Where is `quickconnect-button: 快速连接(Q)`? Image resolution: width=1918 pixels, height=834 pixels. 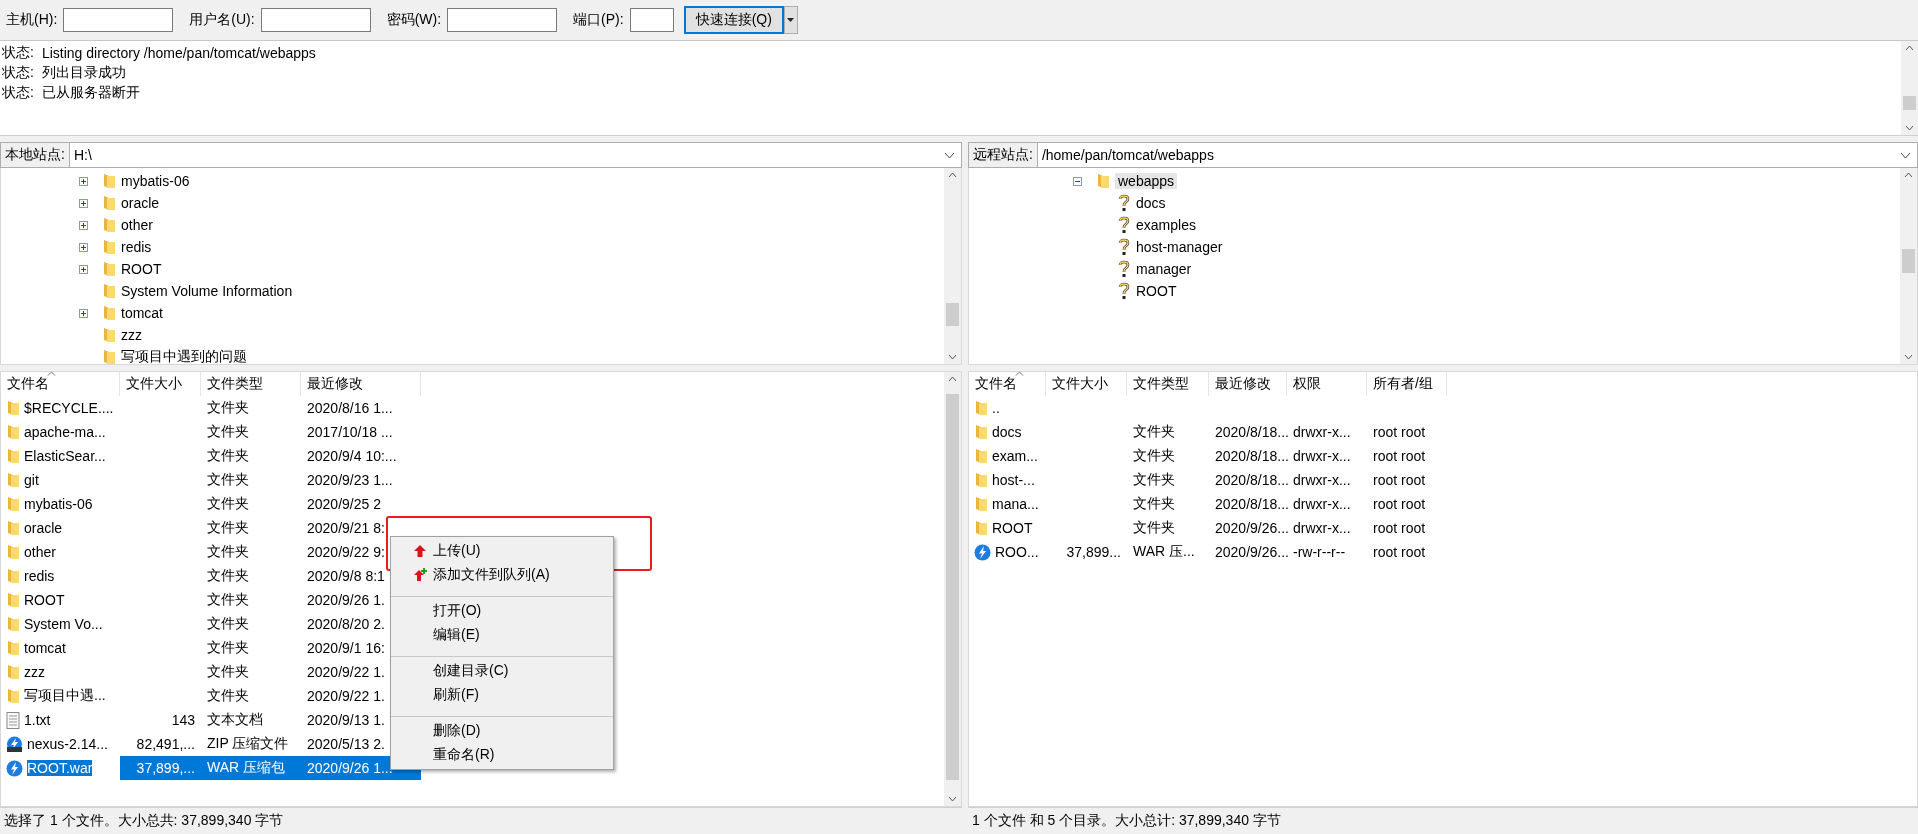
quickconnect-button: 快速连接(Q) is located at coordinates (733, 20).